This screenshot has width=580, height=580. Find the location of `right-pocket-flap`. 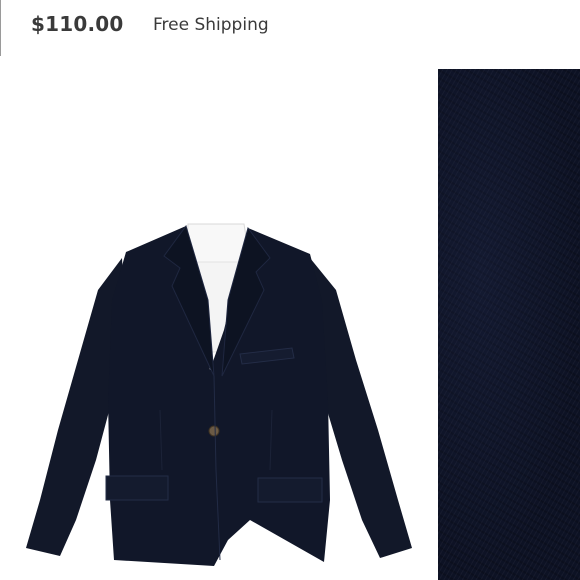

right-pocket-flap is located at coordinates (290, 490).